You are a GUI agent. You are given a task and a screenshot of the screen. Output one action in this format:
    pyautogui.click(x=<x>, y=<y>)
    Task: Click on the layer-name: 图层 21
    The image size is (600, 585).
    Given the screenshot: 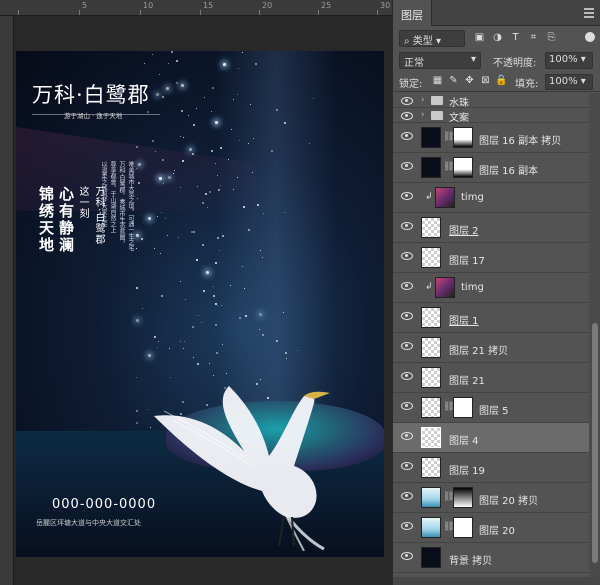 What is the action you would take?
    pyautogui.click(x=467, y=379)
    